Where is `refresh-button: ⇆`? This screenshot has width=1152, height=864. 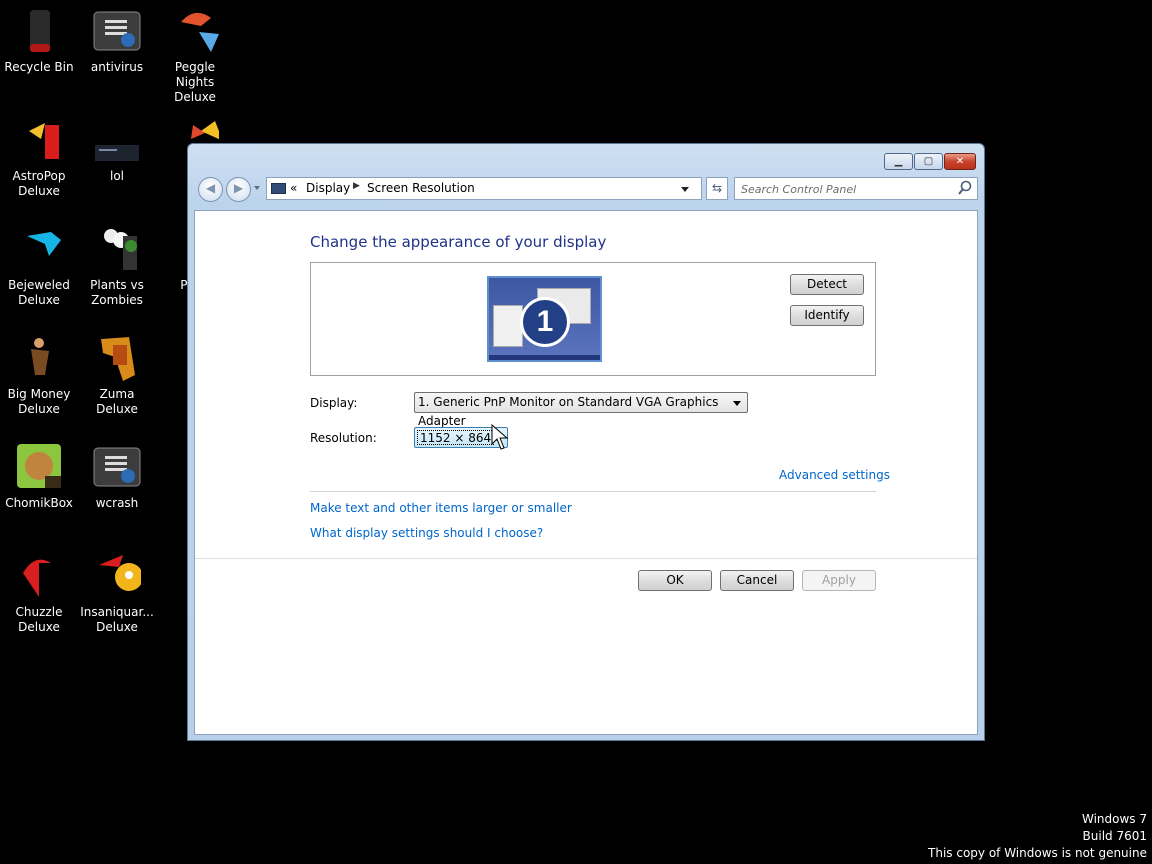 refresh-button: ⇆ is located at coordinates (717, 188).